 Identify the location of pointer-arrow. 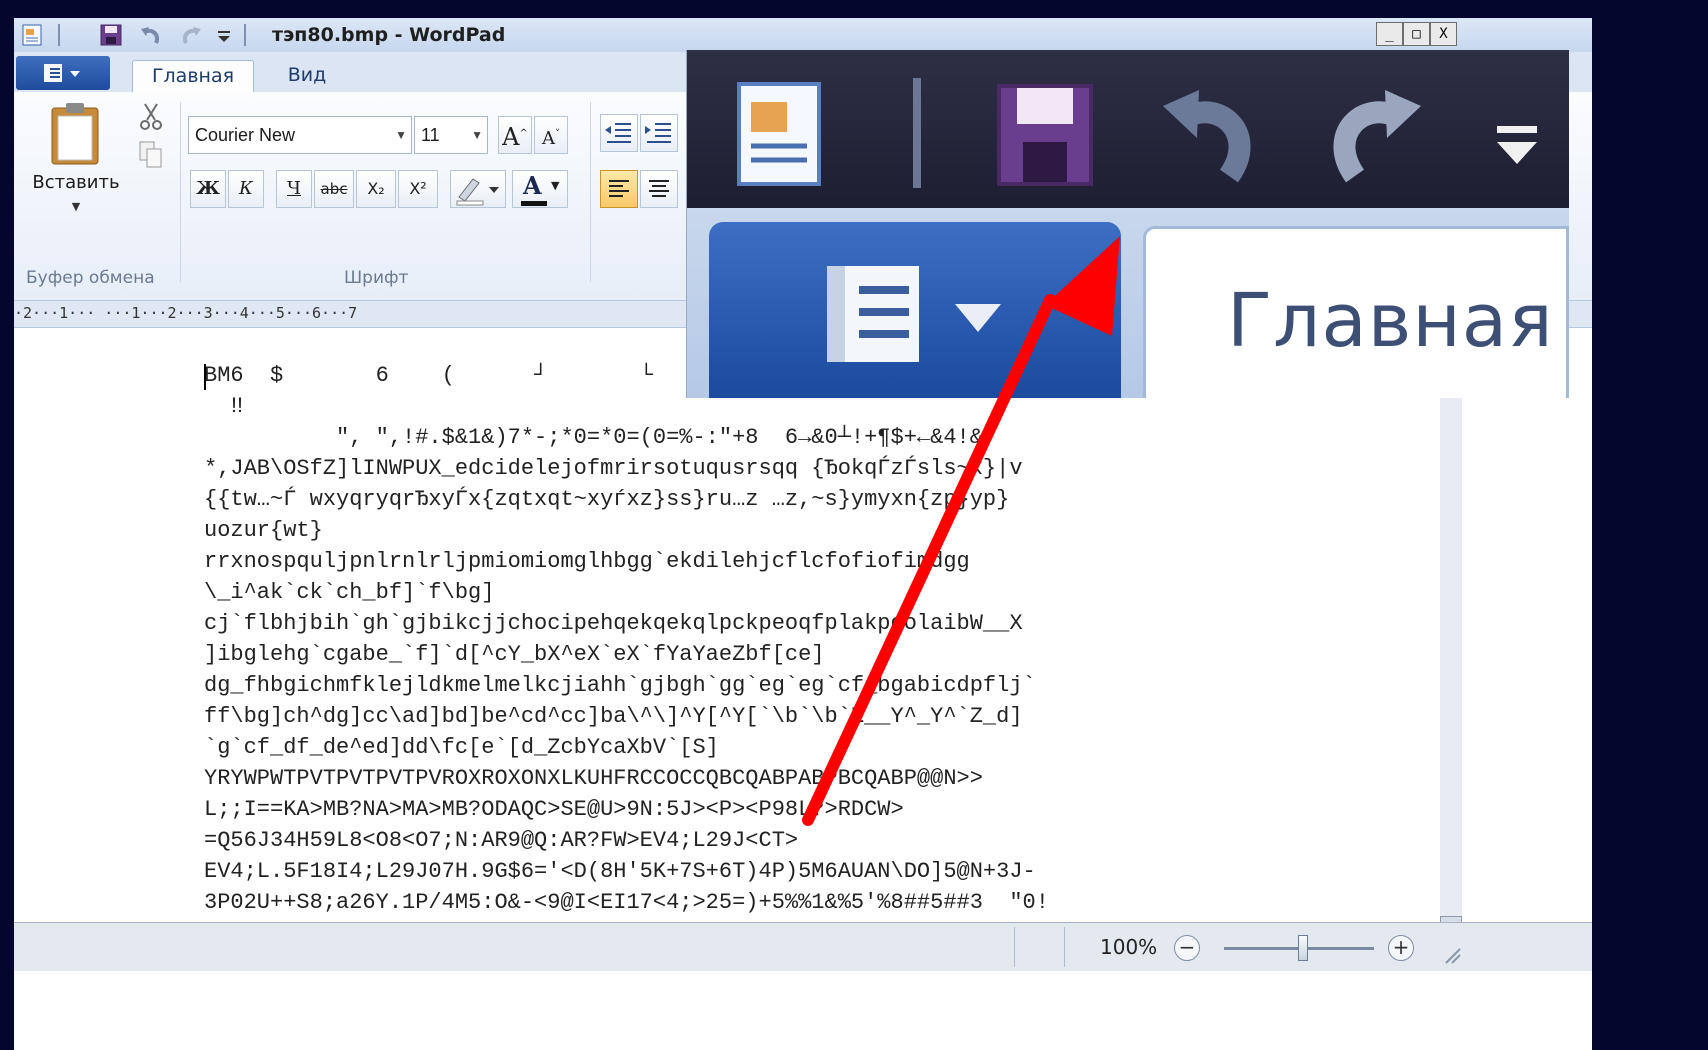
(961, 531).